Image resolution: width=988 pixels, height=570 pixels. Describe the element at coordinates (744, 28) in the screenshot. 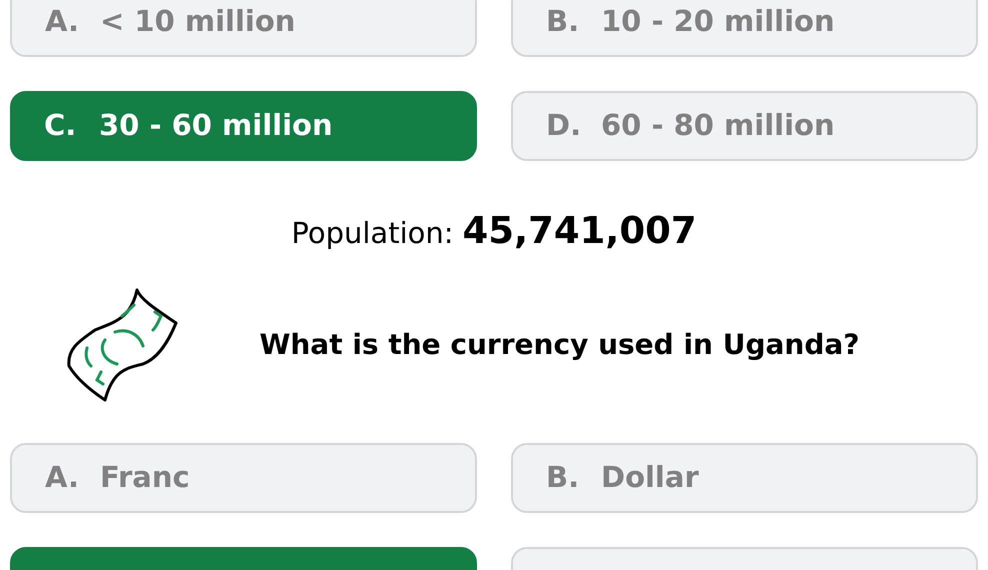

I see `answer-option: B. 10 - 20 million` at that location.